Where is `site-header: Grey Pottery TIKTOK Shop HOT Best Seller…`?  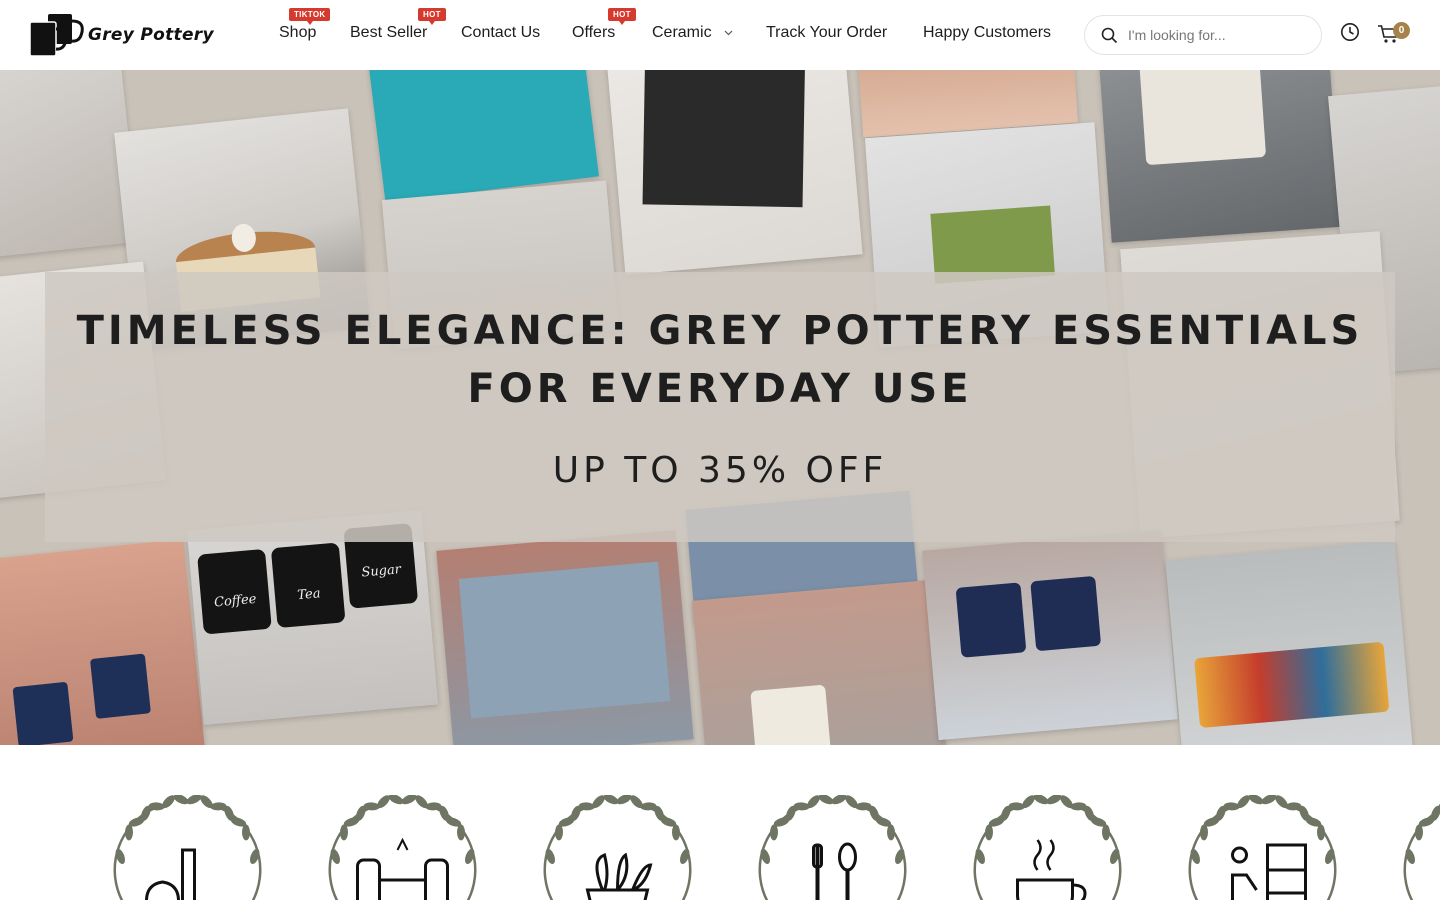
site-header: Grey Pottery TIKTOK Shop HOT Best Seller… is located at coordinates (720, 35).